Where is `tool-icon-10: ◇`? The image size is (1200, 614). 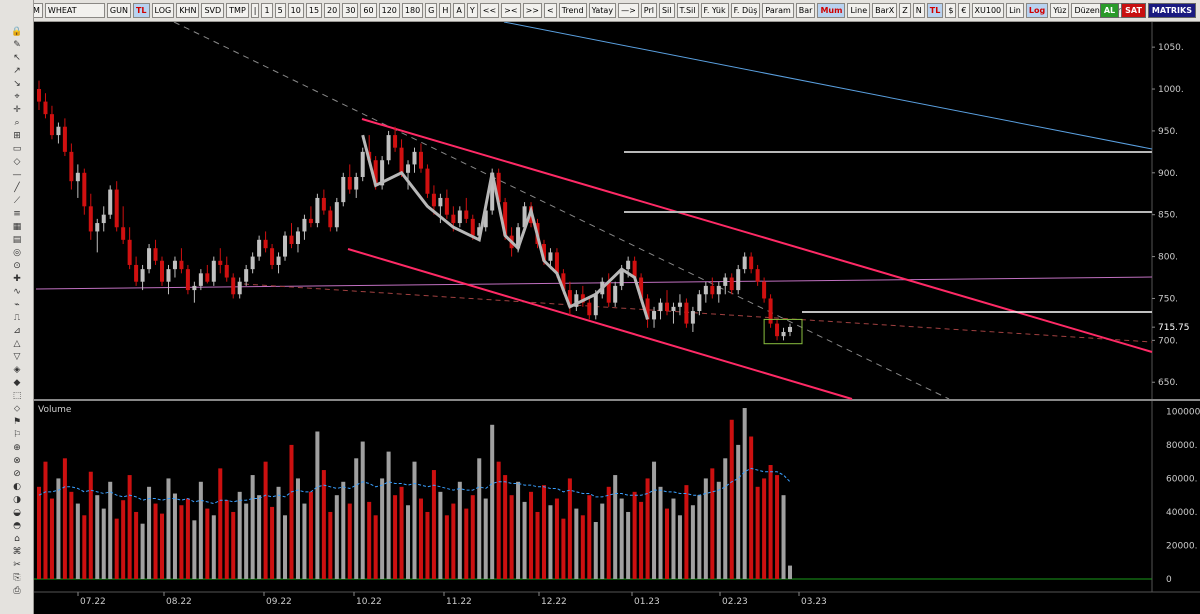
tool-icon-10: ◇ is located at coordinates (17, 162).